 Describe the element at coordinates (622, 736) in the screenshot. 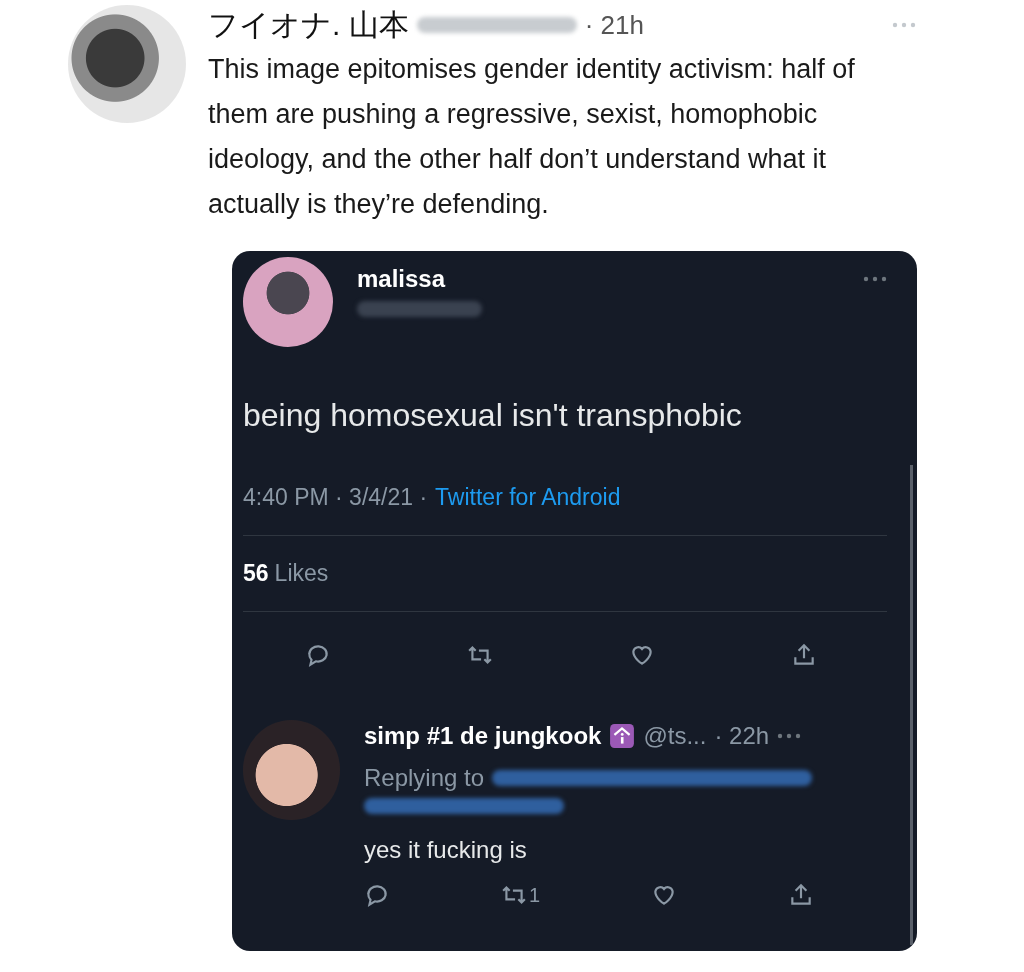

I see `info-emoji-icon` at that location.